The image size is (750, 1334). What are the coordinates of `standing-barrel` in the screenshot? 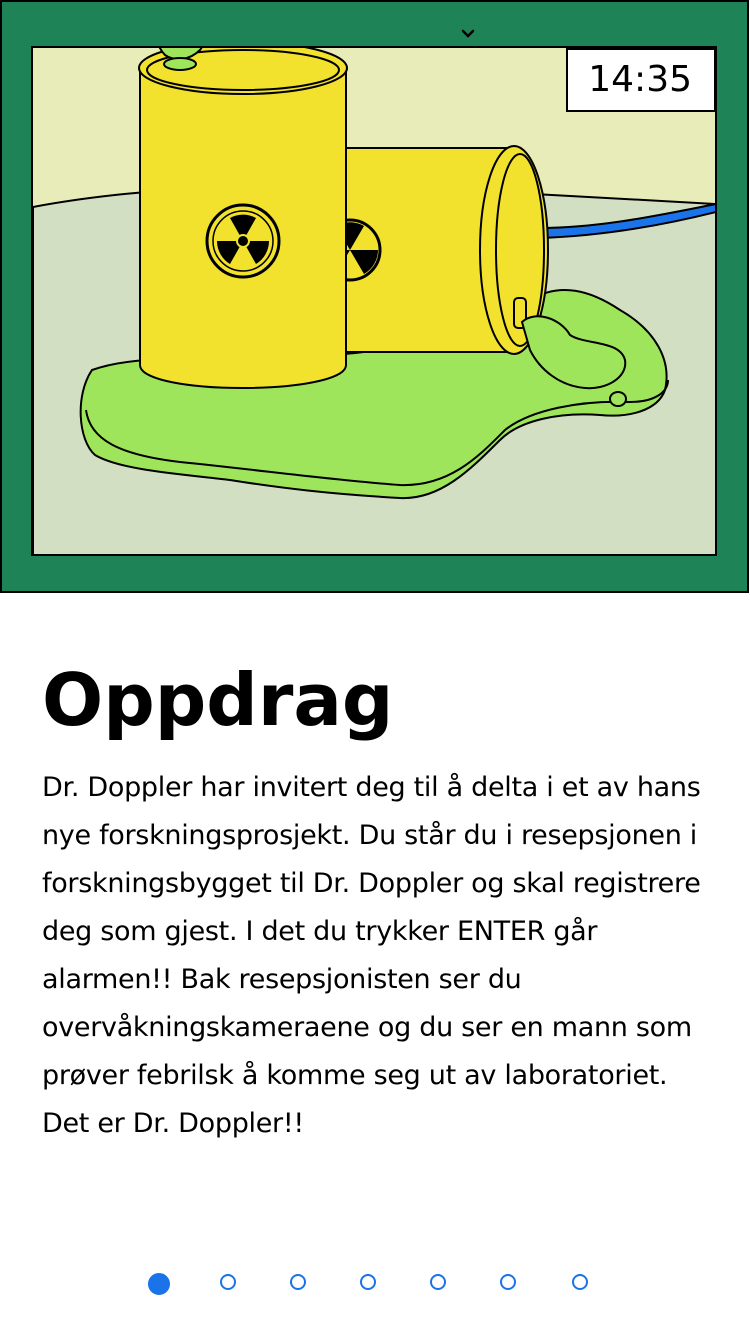 It's located at (243, 219).